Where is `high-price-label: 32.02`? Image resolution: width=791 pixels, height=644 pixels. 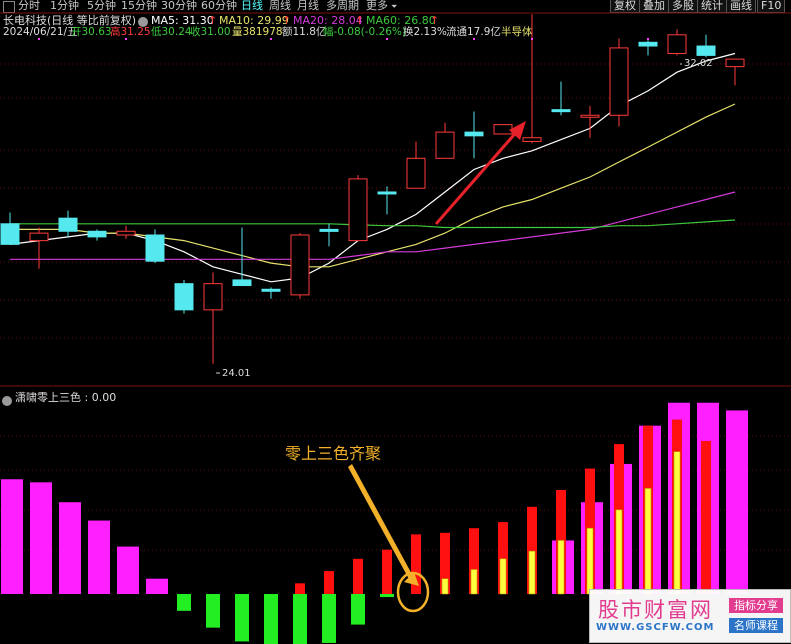 high-price-label: 32.02 is located at coordinates (698, 63).